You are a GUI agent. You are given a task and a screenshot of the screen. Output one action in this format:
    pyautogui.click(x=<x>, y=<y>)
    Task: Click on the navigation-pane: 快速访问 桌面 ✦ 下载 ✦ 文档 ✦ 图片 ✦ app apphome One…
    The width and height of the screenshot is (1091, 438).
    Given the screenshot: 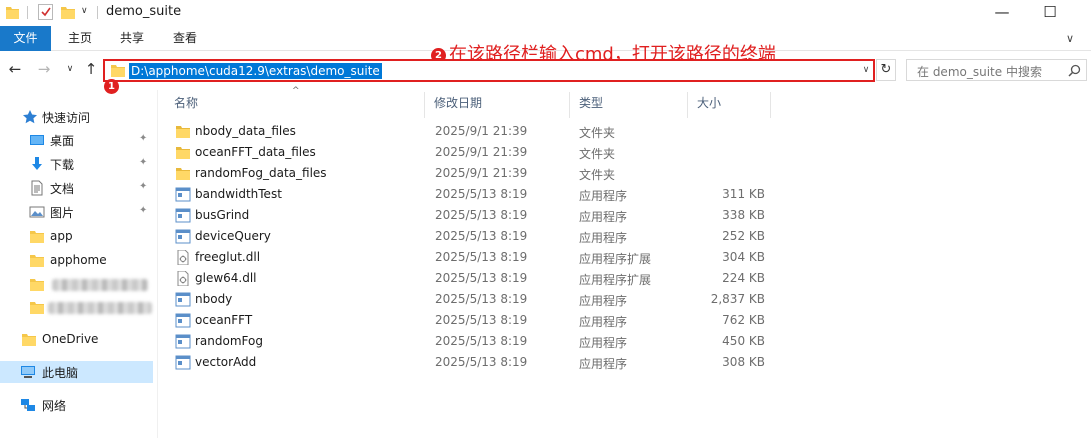 What is the action you would take?
    pyautogui.click(x=78, y=265)
    